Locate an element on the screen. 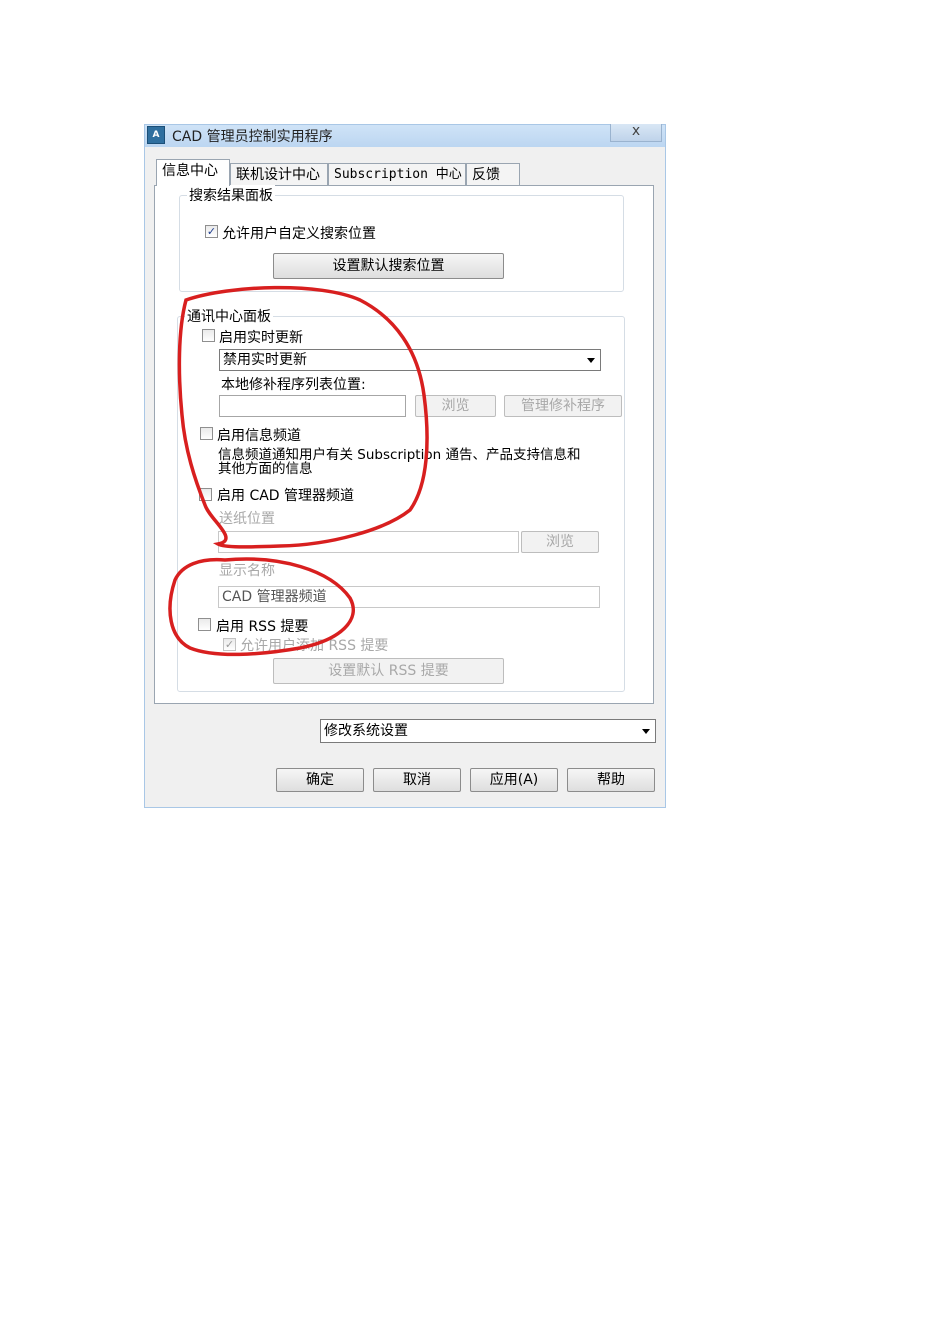  display-name-input: CAD 管理器频道 is located at coordinates (409, 597).